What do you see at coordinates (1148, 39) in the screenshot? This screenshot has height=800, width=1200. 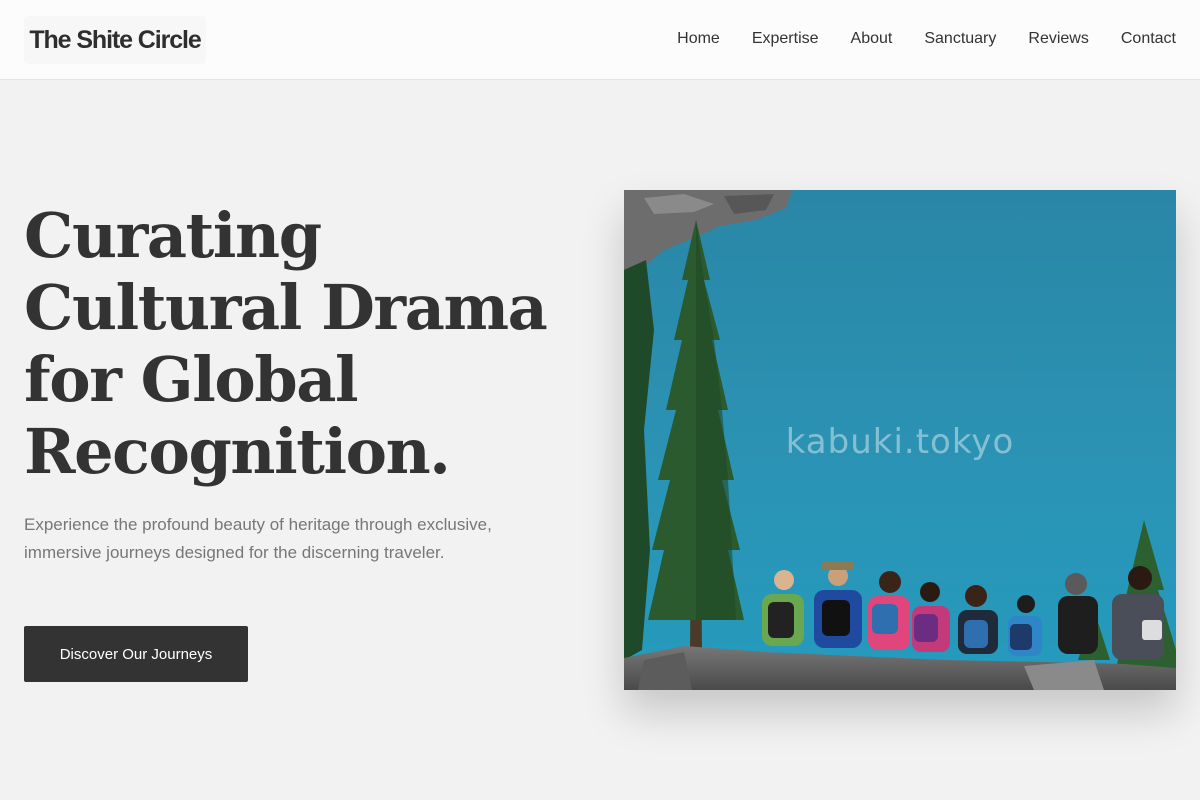 I see `nav-link-contact: Contact` at bounding box center [1148, 39].